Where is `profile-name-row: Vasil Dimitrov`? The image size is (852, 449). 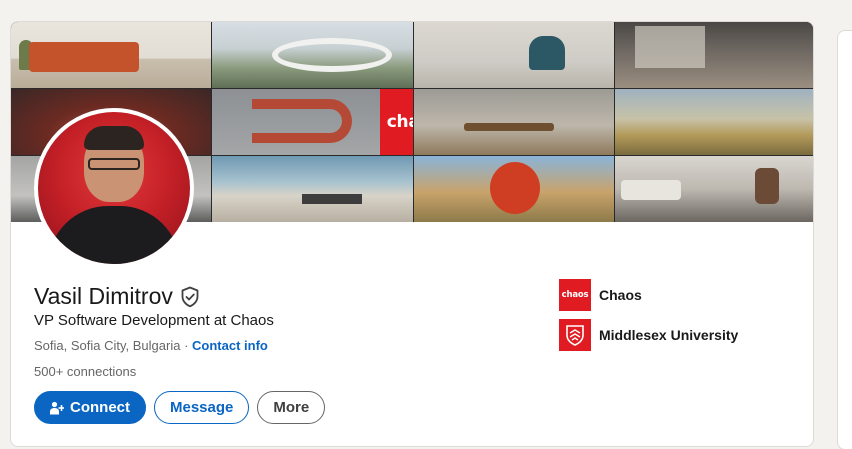 profile-name-row: Vasil Dimitrov is located at coordinates (117, 296).